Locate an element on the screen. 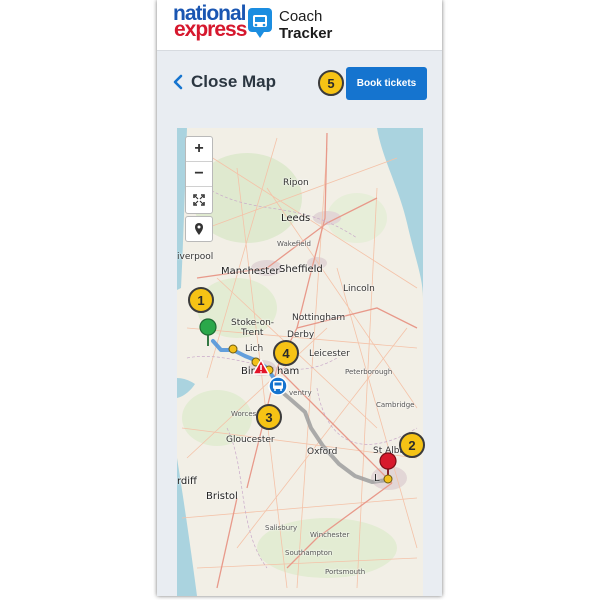 The width and height of the screenshot is (600, 600). coach-pin-icon is located at coordinates (260, 23).